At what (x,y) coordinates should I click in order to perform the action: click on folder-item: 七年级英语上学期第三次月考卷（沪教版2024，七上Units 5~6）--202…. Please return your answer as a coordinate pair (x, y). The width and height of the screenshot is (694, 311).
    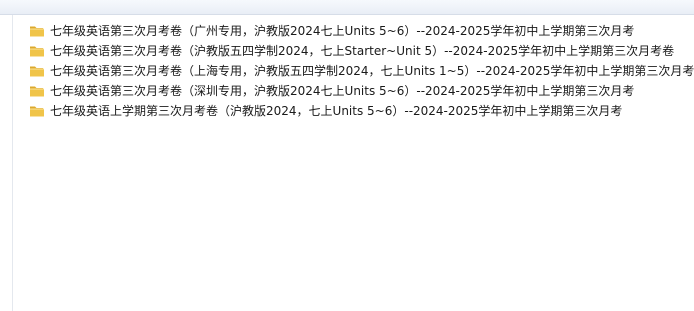
    Looking at the image, I should click on (361, 111).